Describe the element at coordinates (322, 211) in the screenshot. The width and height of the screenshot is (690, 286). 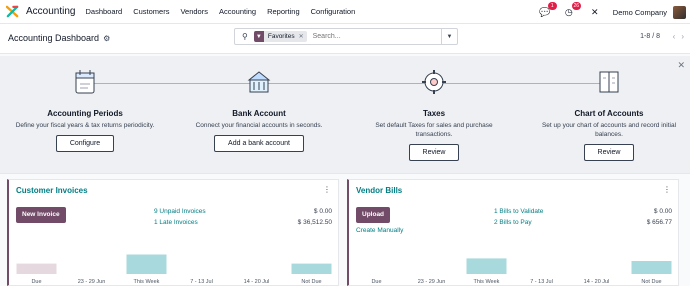
I see `unpaid-amount: $ 0.00` at that location.